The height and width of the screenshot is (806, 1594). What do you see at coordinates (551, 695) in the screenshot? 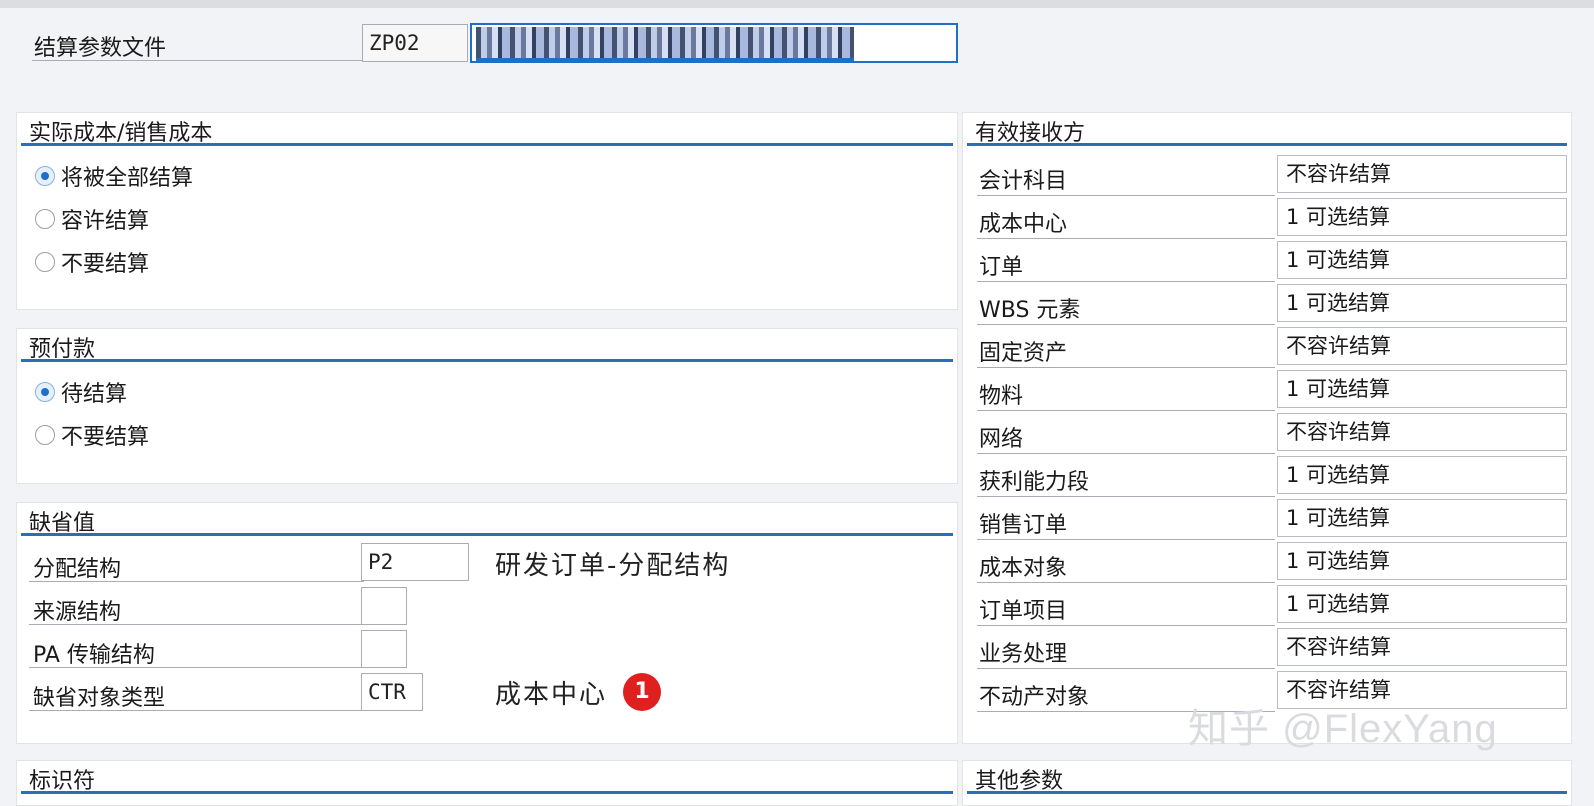
I see `default-object-type-description: 成本中心` at bounding box center [551, 695].